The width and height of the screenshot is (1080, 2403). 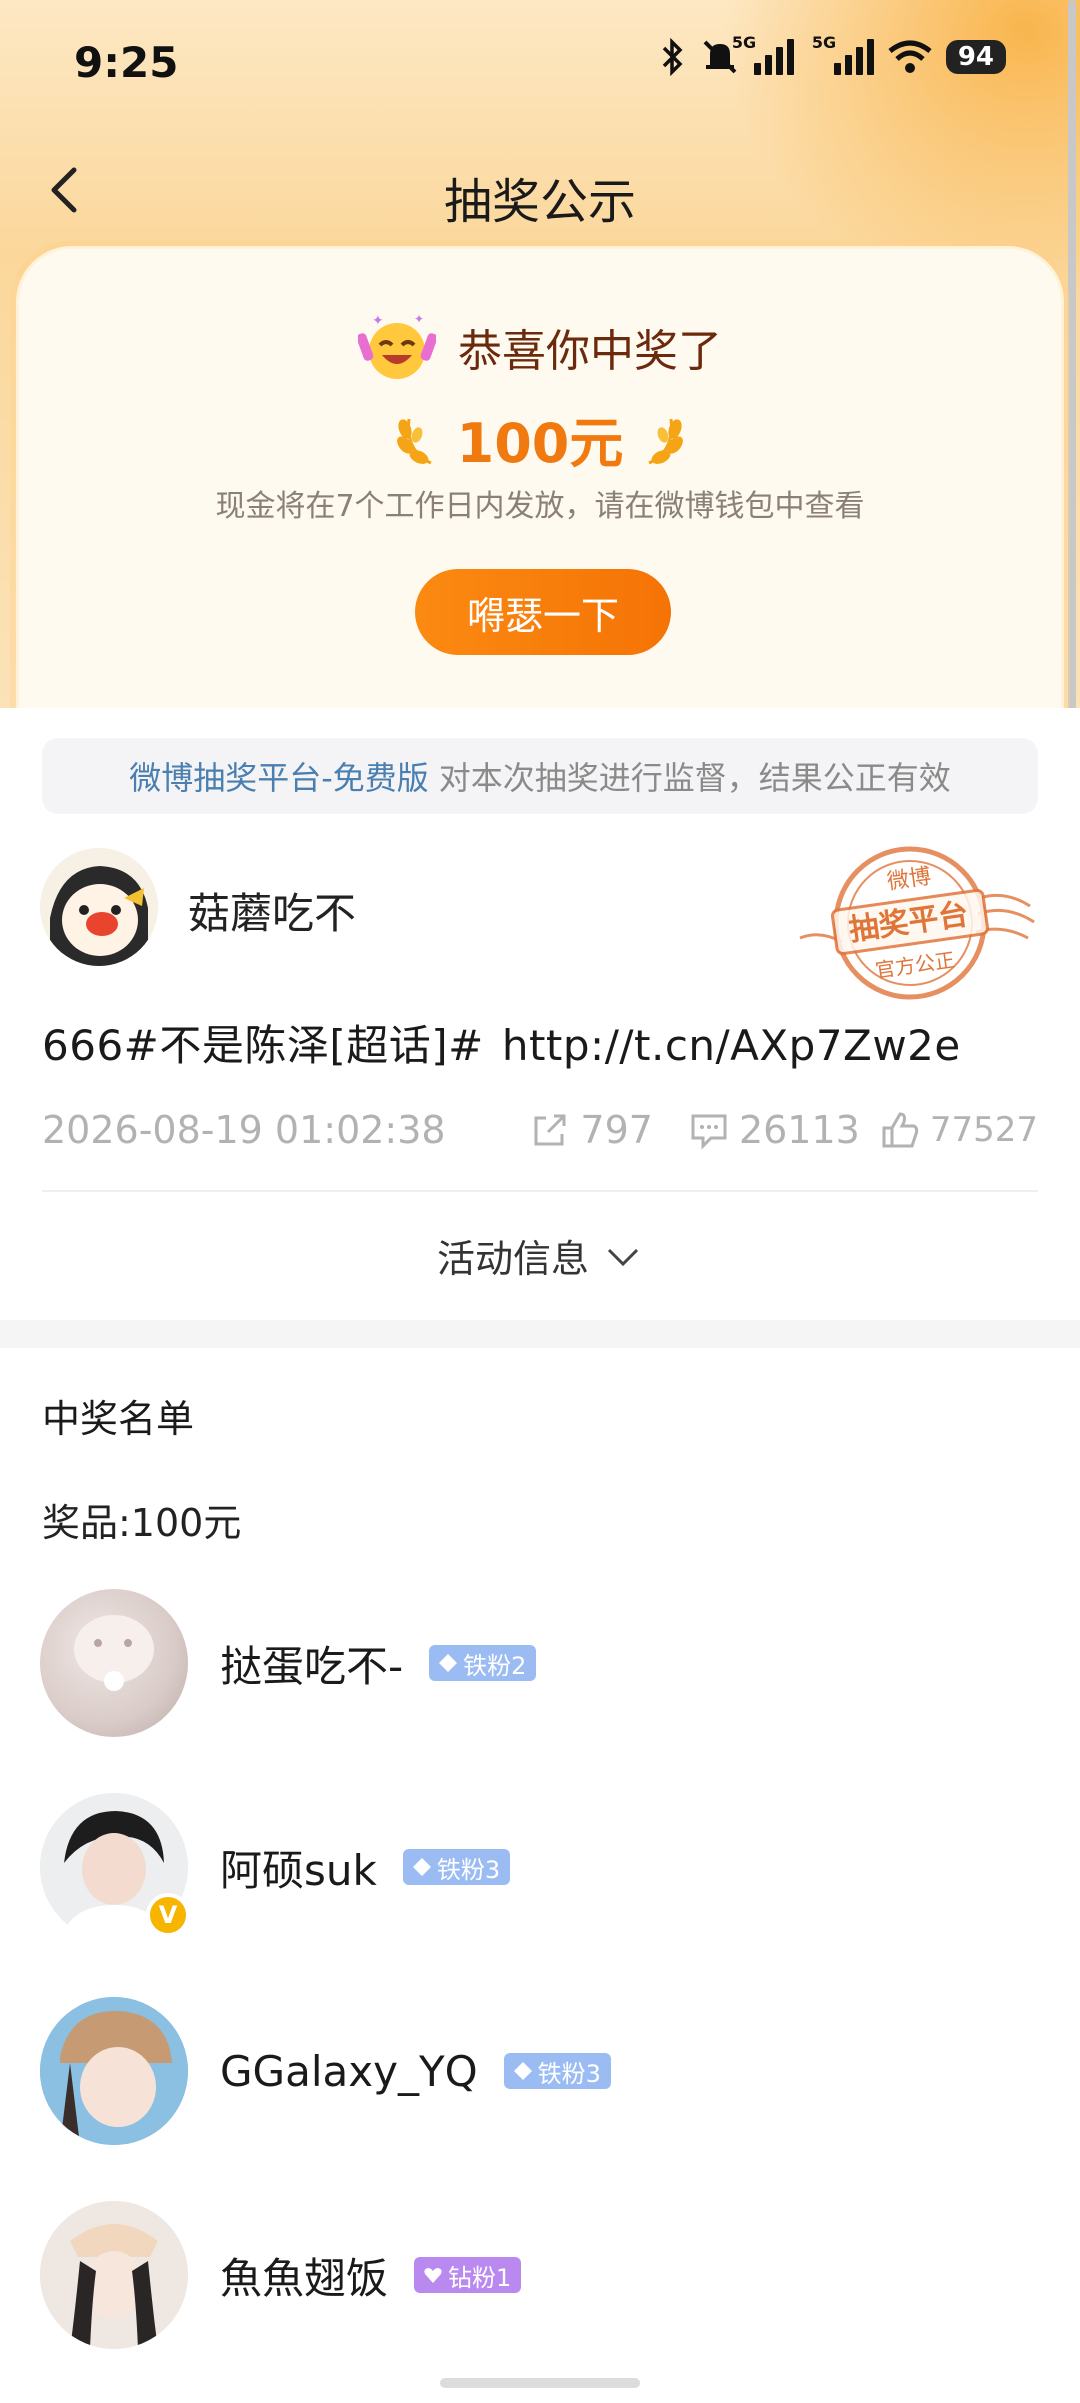 I want to click on section-separator, so click(x=540, y=1334).